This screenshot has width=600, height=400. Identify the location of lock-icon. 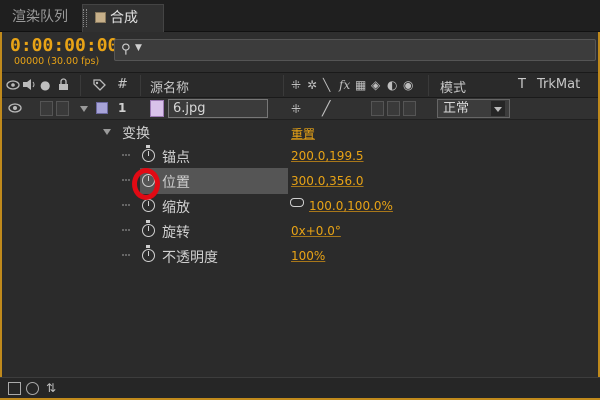
(63, 84).